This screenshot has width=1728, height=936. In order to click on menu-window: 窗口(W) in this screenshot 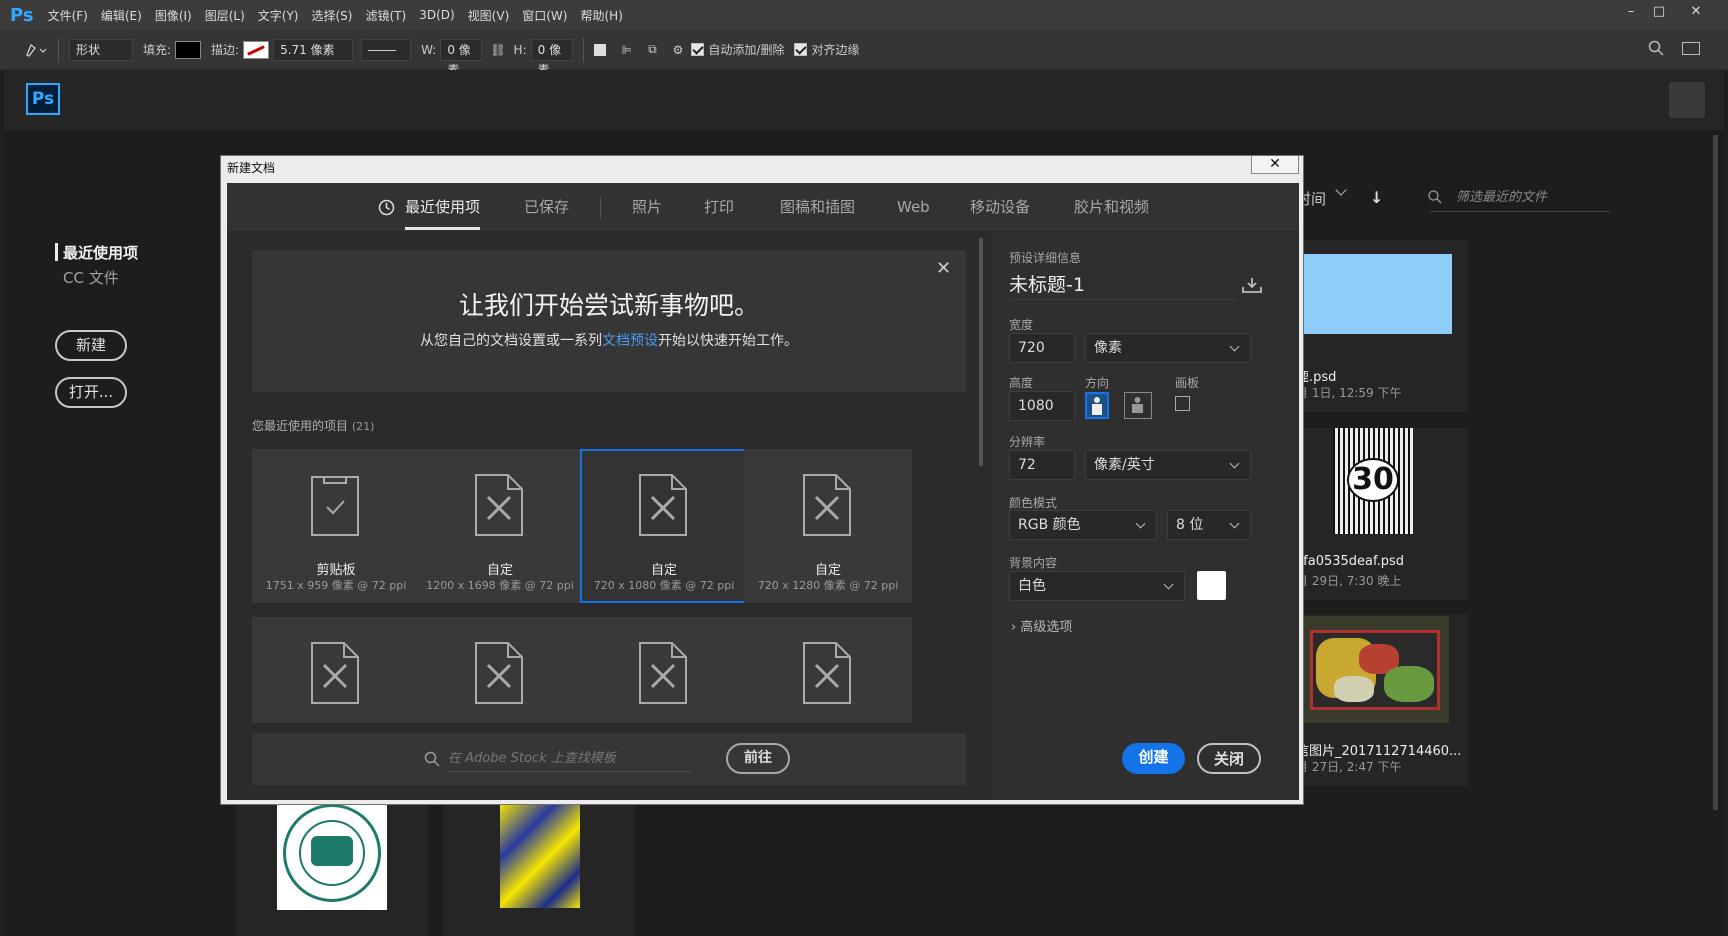, I will do `click(544, 15)`.